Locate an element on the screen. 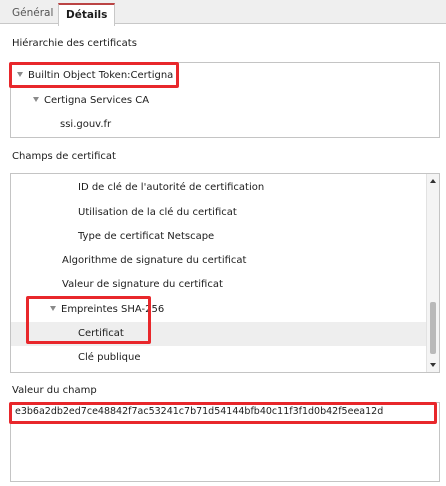 This screenshot has height=486, width=446. field-label: Utilisation de la clé du certificat is located at coordinates (157, 212).